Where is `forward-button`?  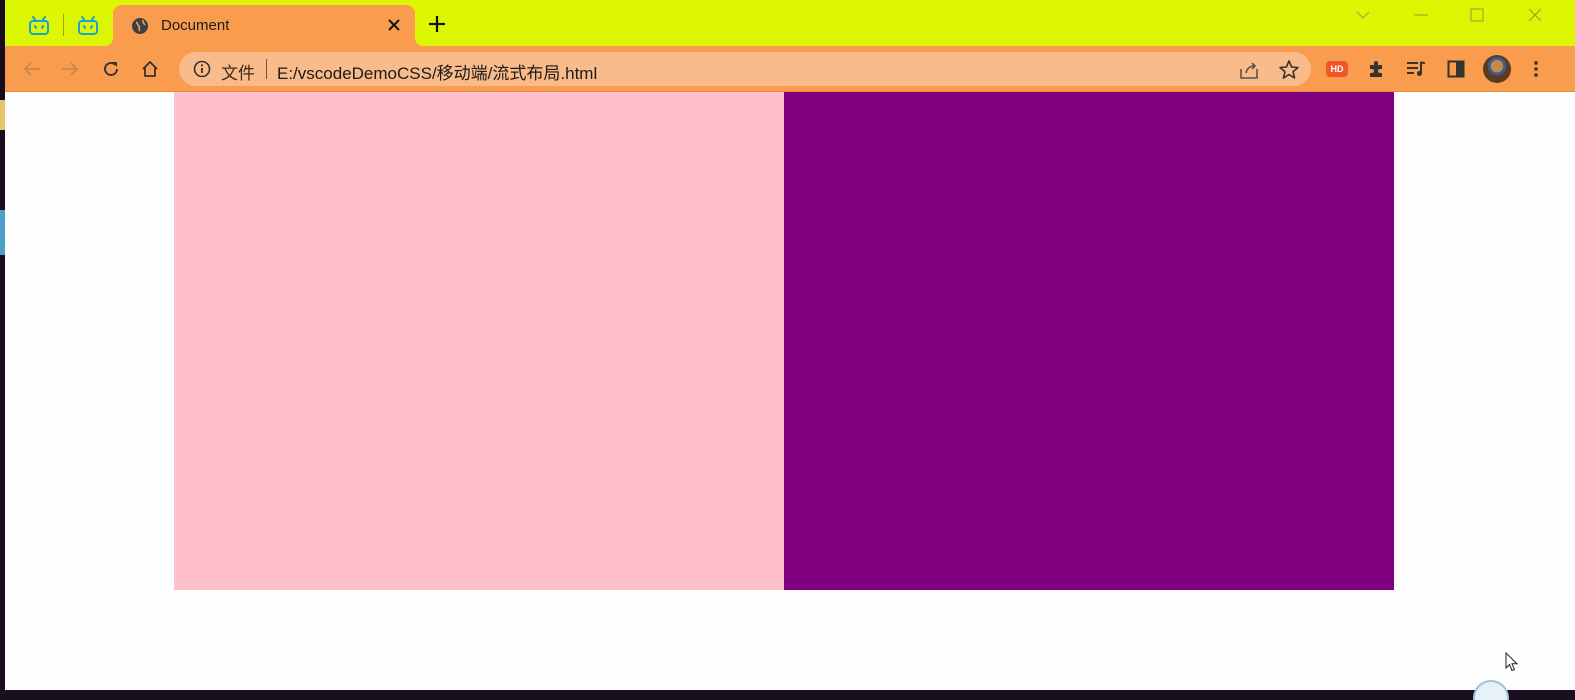 forward-button is located at coordinates (70, 69).